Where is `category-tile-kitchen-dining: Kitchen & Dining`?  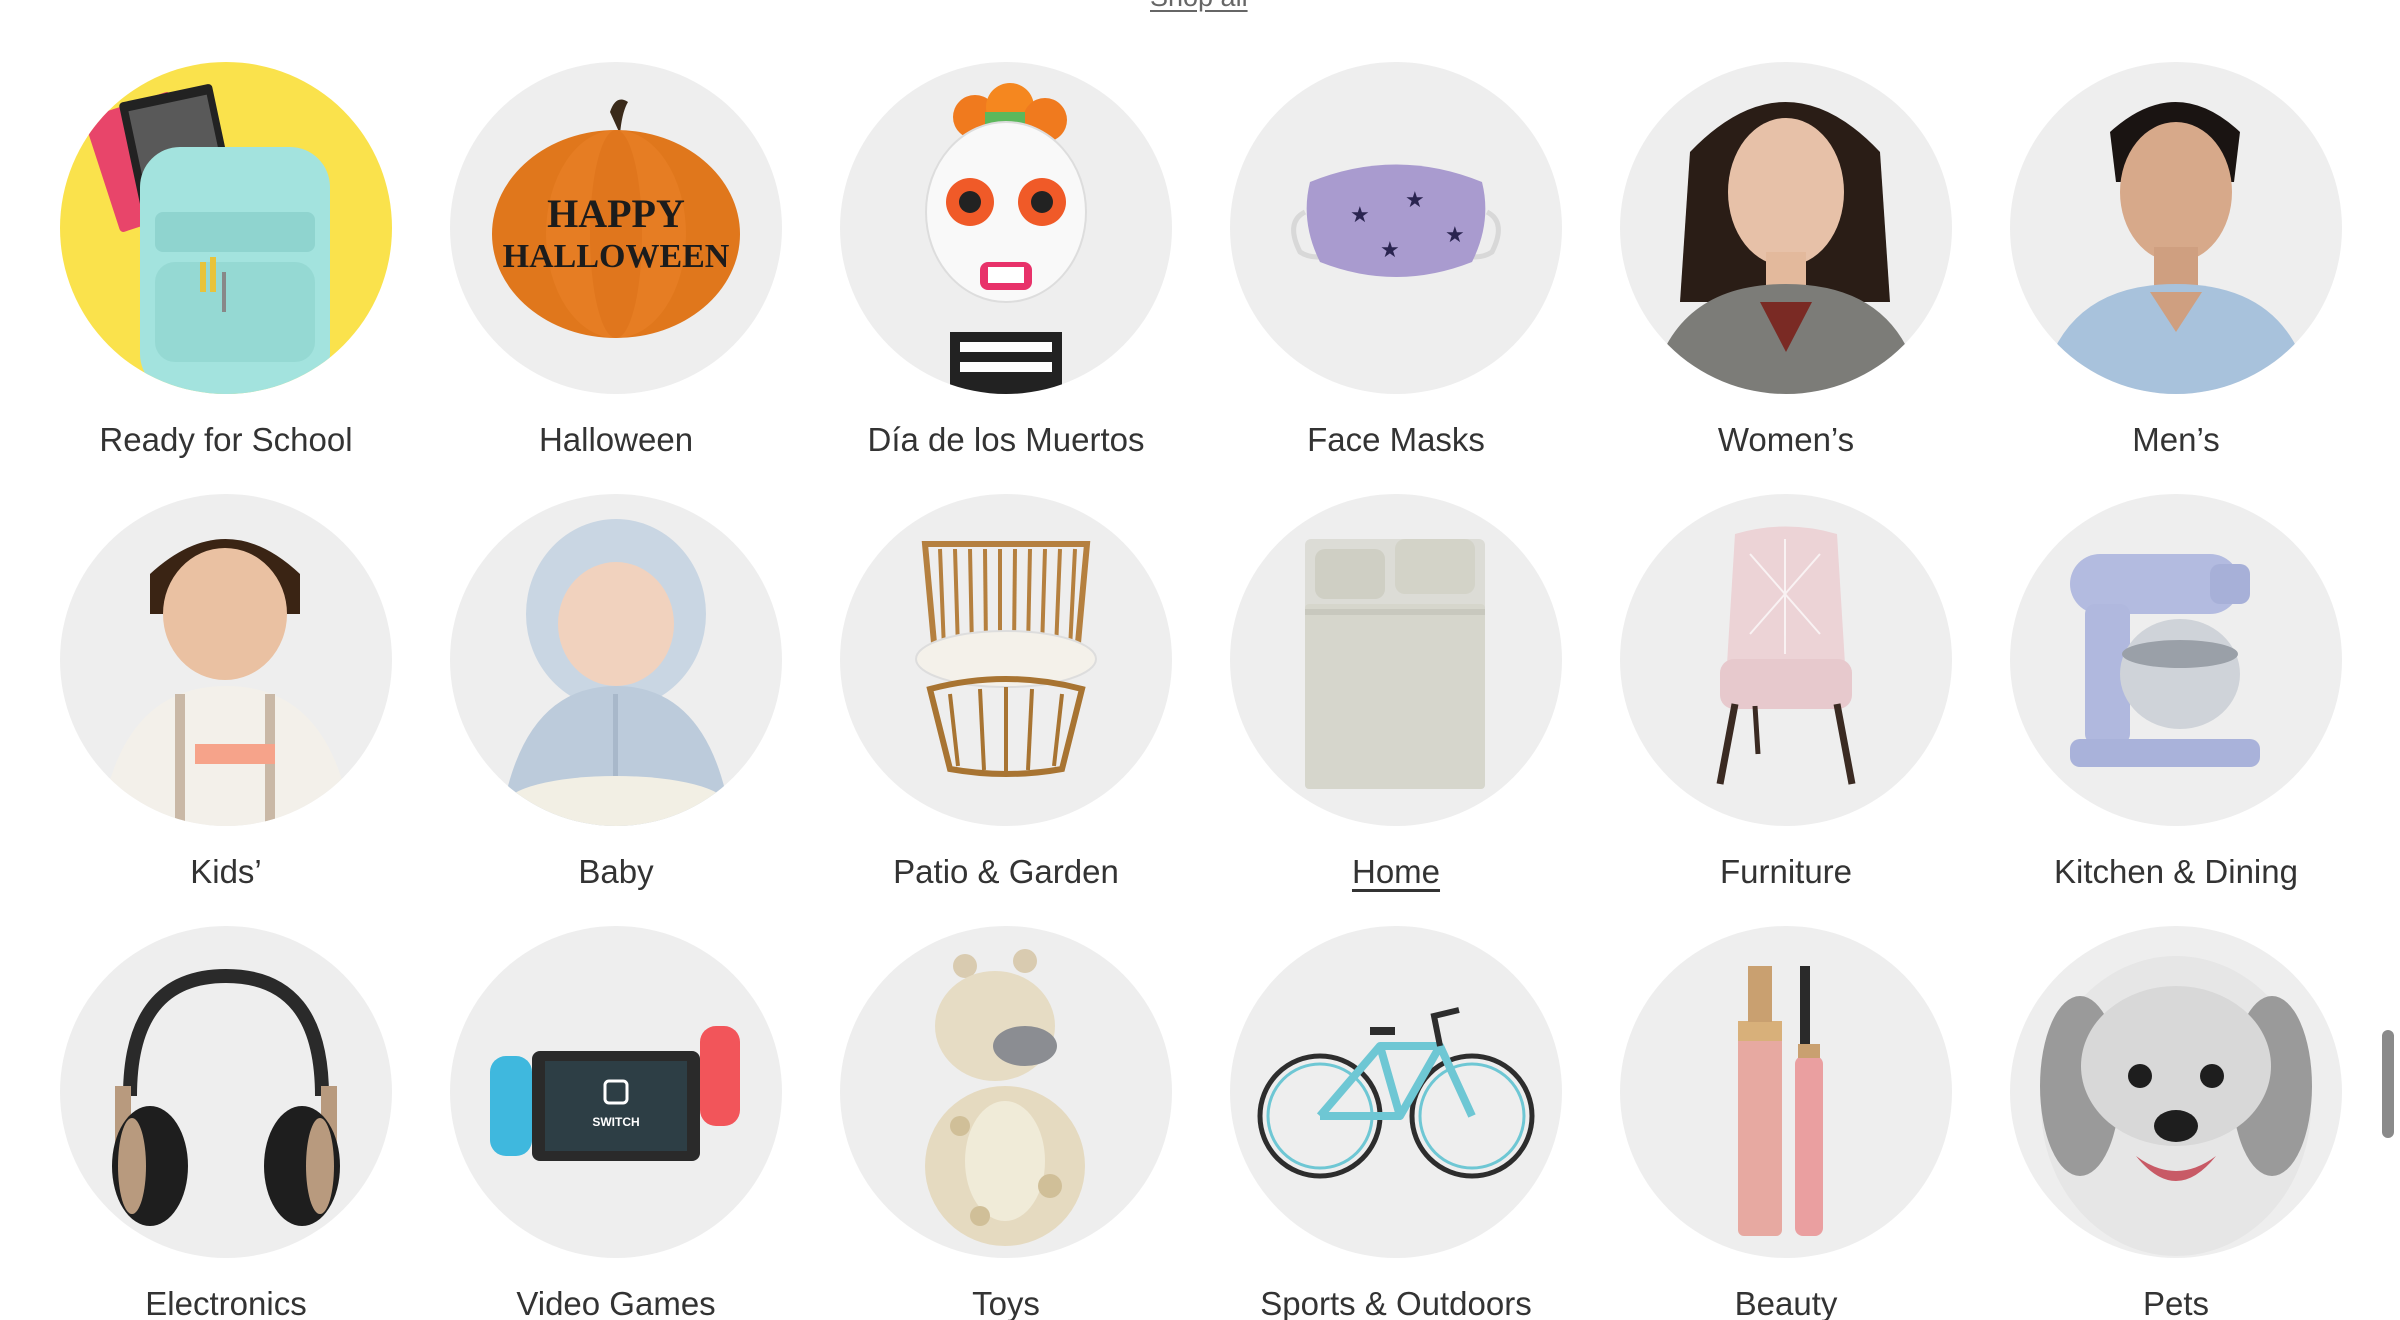 category-tile-kitchen-dining: Kitchen & Dining is located at coordinates (2176, 710).